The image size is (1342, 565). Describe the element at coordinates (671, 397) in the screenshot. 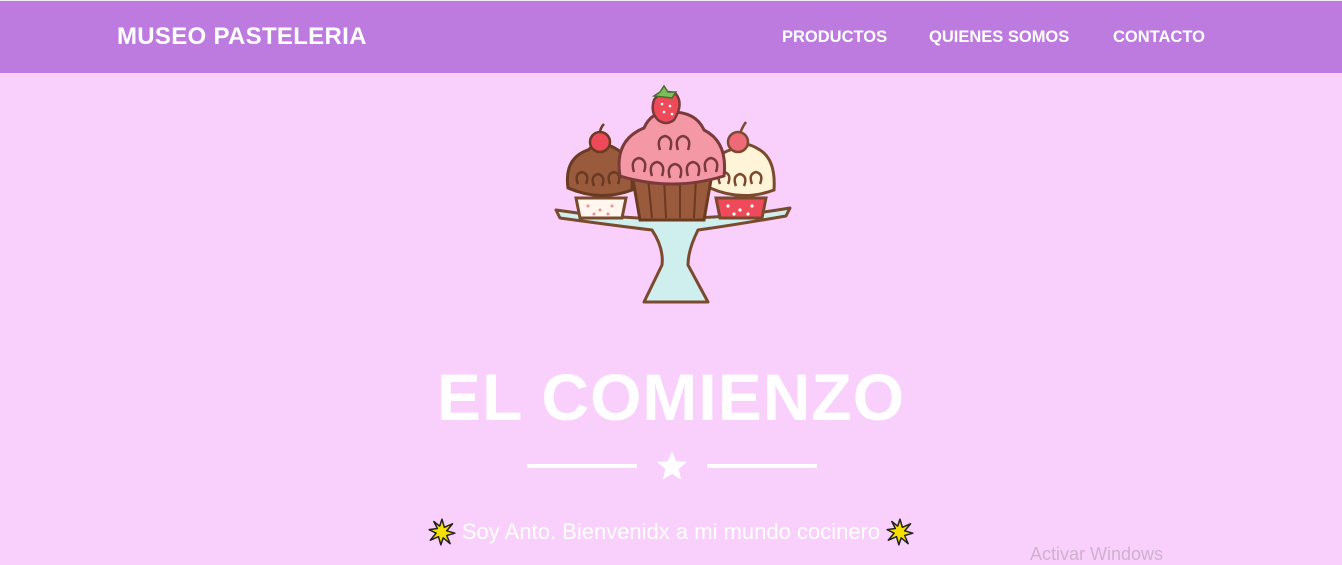

I see `hero-title: EL COMIENZO` at that location.